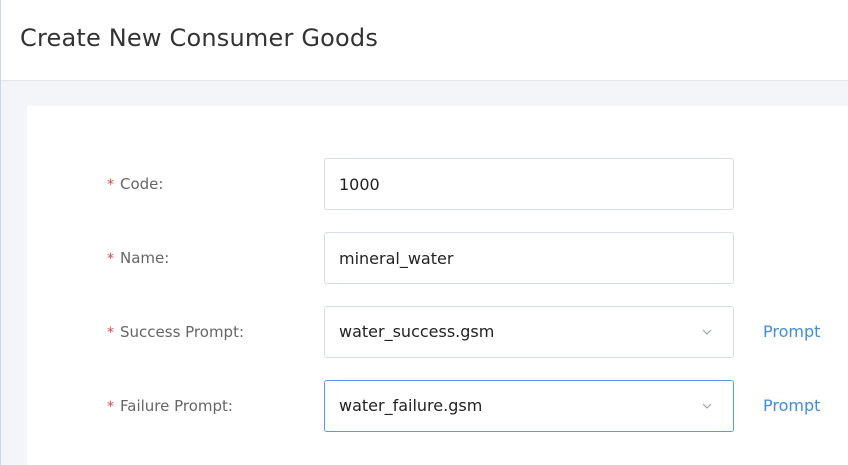 Image resolution: width=848 pixels, height=465 pixels. Describe the element at coordinates (791, 332) in the screenshot. I see `success-prompt-link: Prompt` at that location.